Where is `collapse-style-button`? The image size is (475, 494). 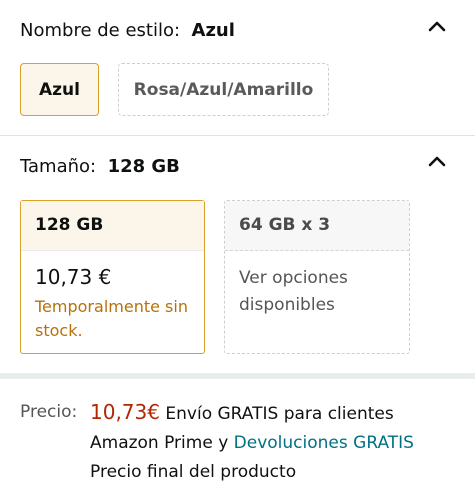
collapse-style-button is located at coordinates (437, 27).